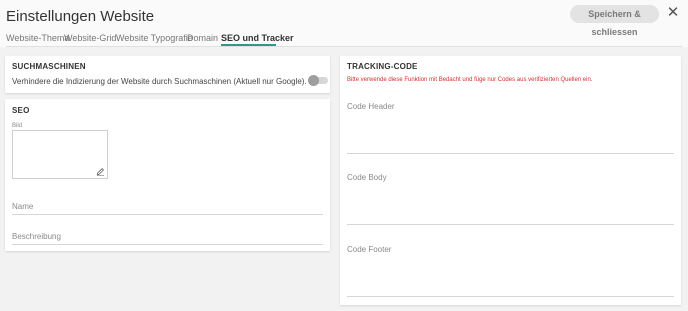  Describe the element at coordinates (510, 296) in the screenshot. I see `code-footer-underline` at that location.